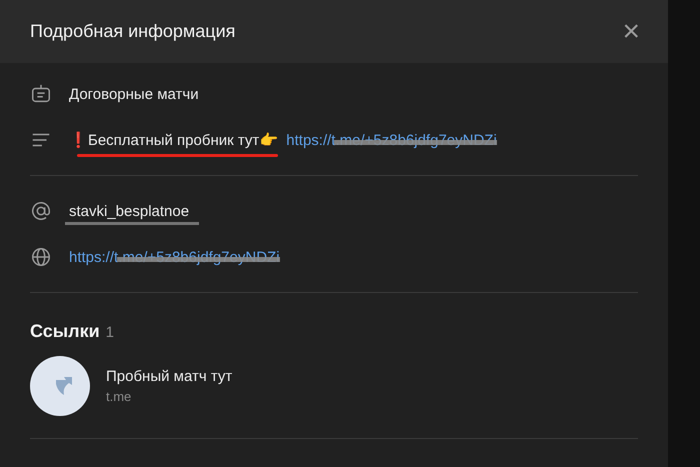 The image size is (700, 467). Describe the element at coordinates (169, 376) in the screenshot. I see `link-title: Пробный матч тут` at that location.